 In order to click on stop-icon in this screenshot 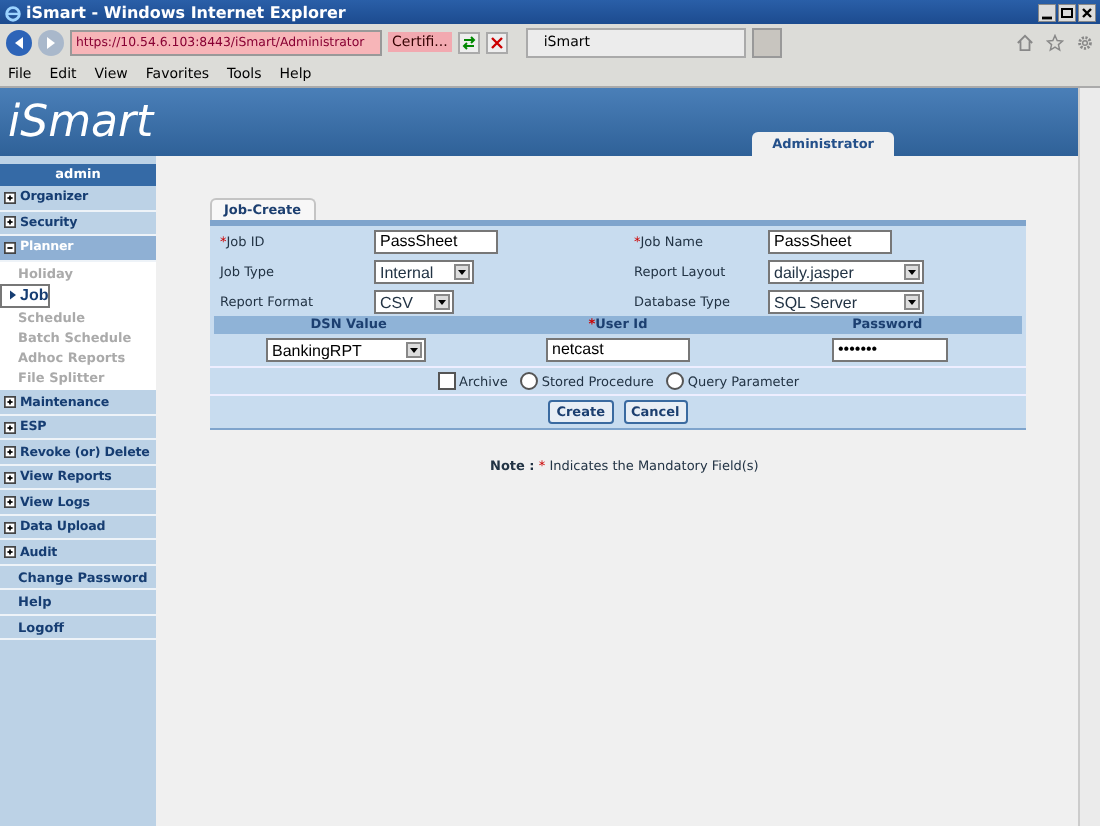, I will do `click(496, 42)`.